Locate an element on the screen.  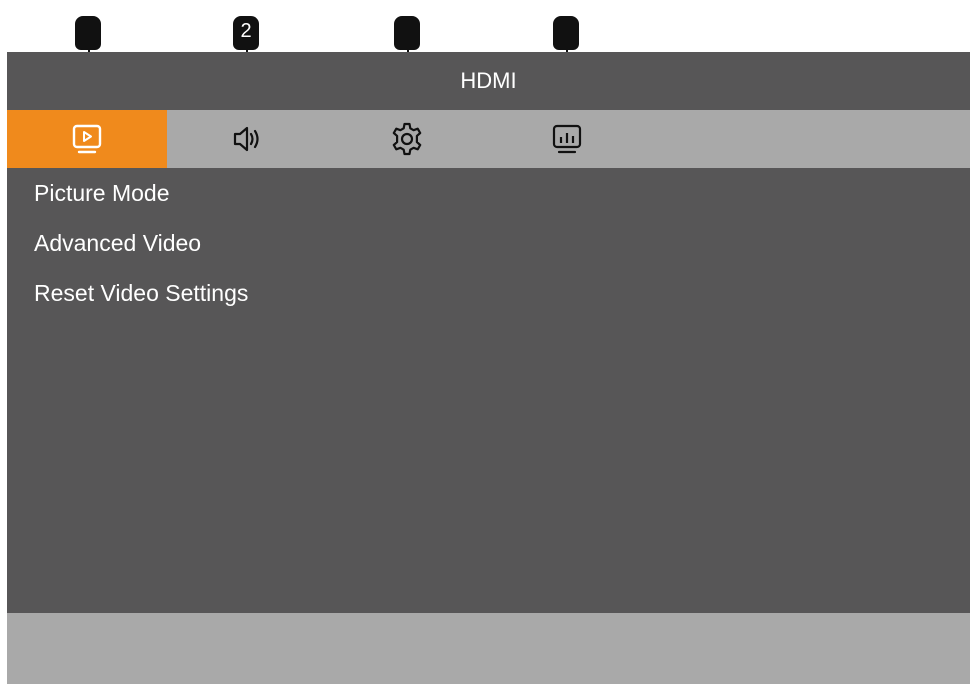
tab-picture is located at coordinates (87, 139).